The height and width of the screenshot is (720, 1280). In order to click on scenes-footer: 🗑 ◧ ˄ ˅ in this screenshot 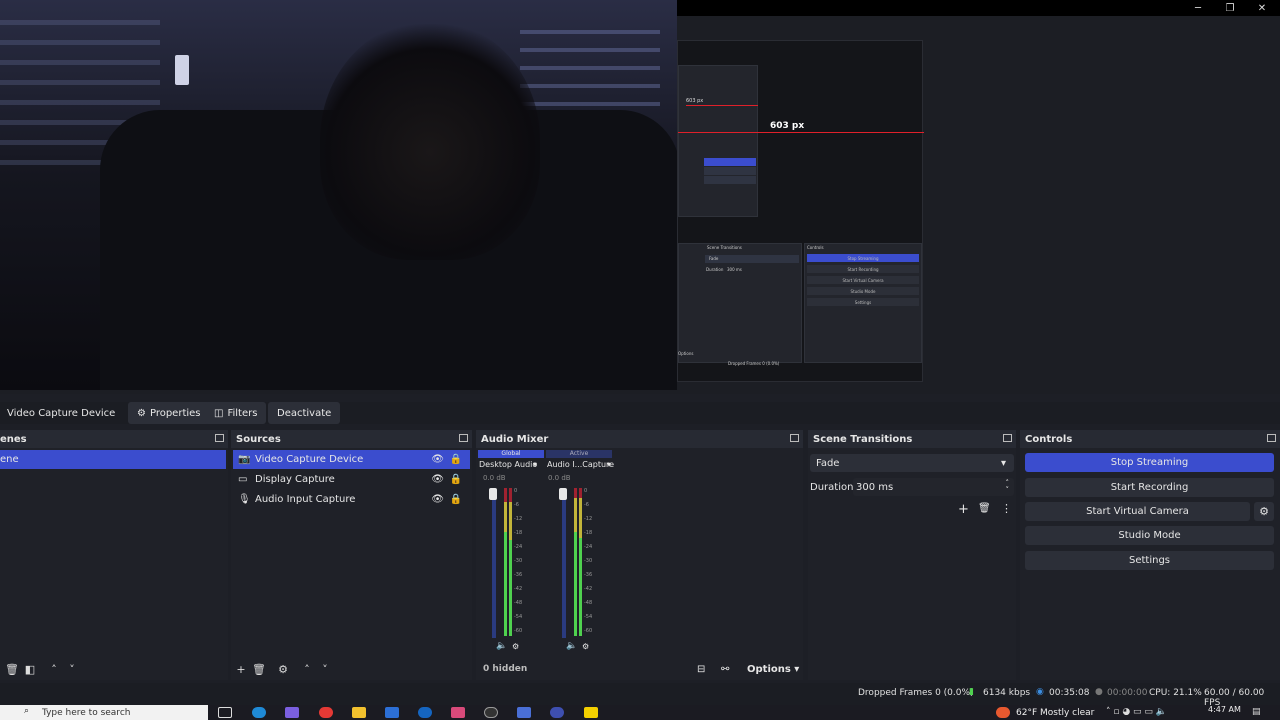, I will do `click(114, 669)`.